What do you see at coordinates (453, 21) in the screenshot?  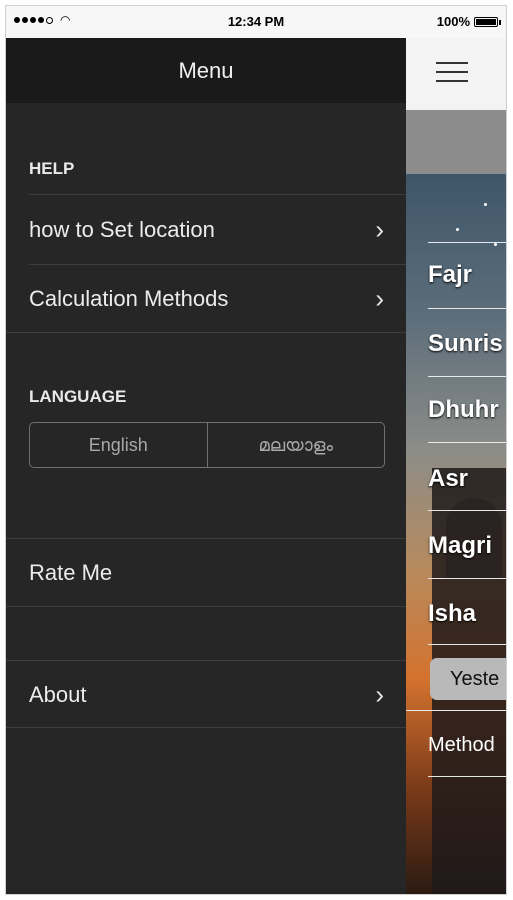 I see `battery-percent: 100%` at bounding box center [453, 21].